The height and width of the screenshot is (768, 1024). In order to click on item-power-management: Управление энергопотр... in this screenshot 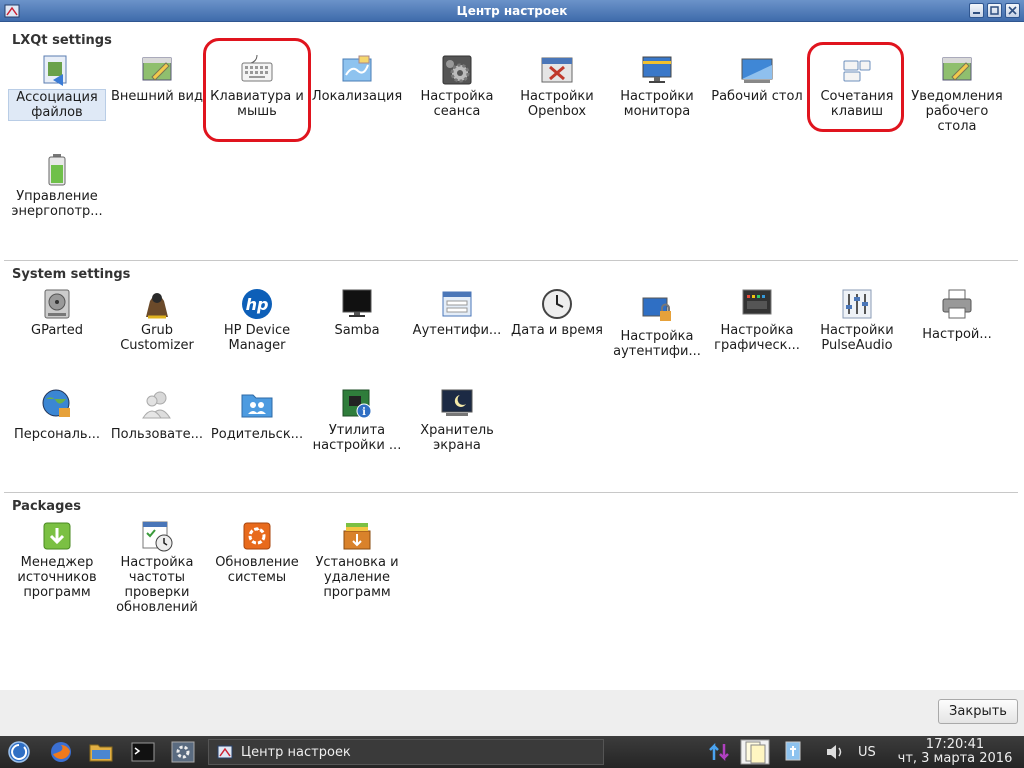, I will do `click(57, 186)`.